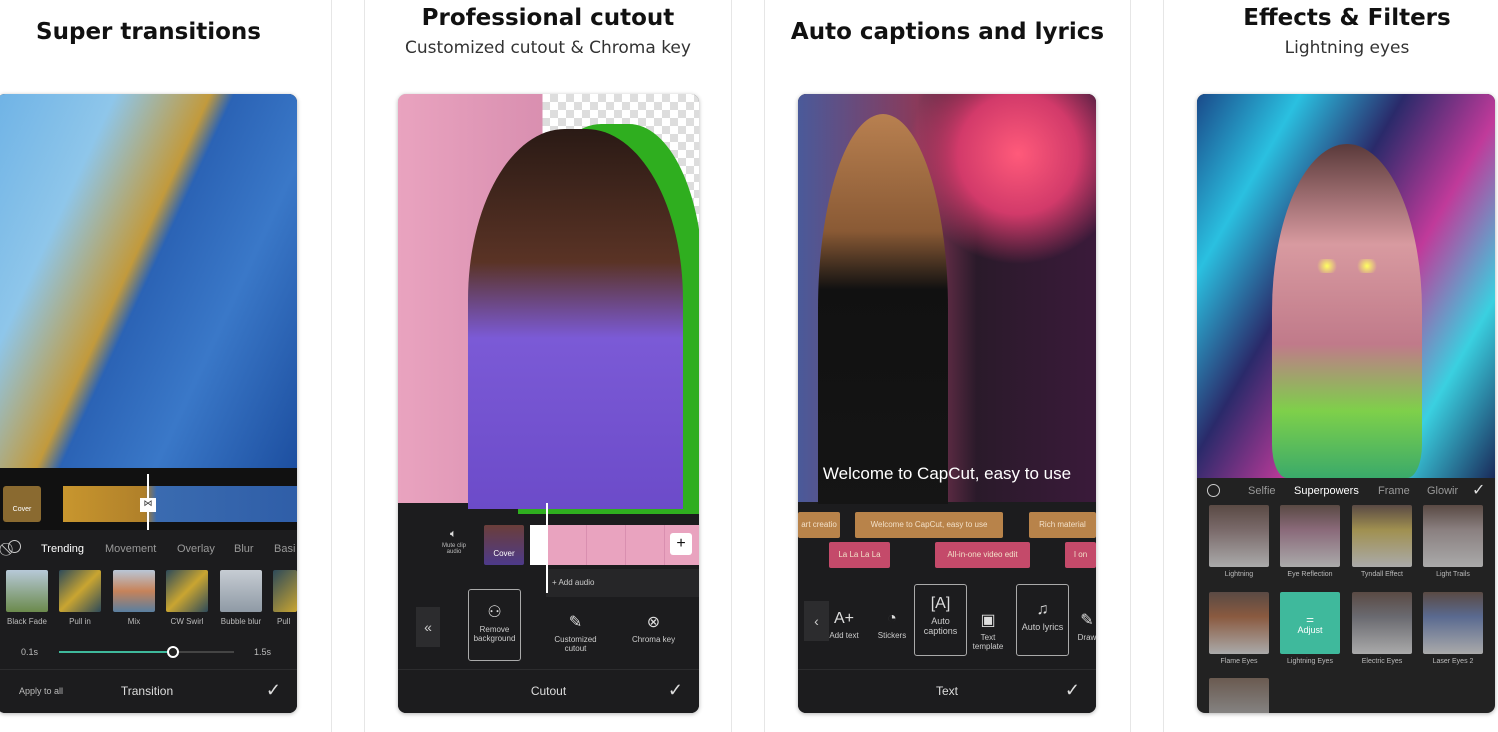 This screenshot has height=732, width=1498. What do you see at coordinates (148, 505) in the screenshot?
I see `transition-icon: ⋈` at bounding box center [148, 505].